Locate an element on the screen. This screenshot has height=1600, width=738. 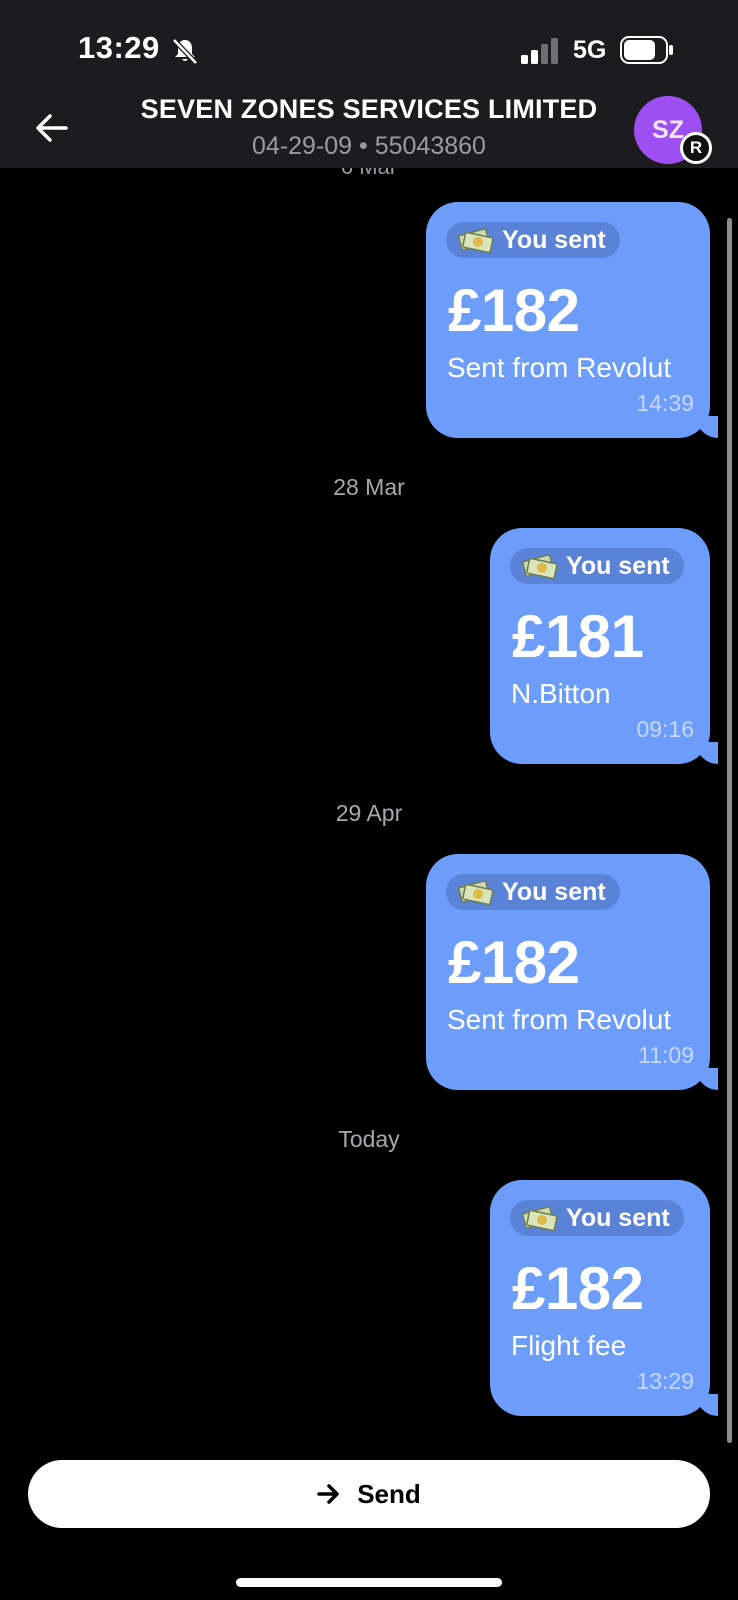
payment-message: You sent £182 Flight fee 13:29 is located at coordinates (604, 1298).